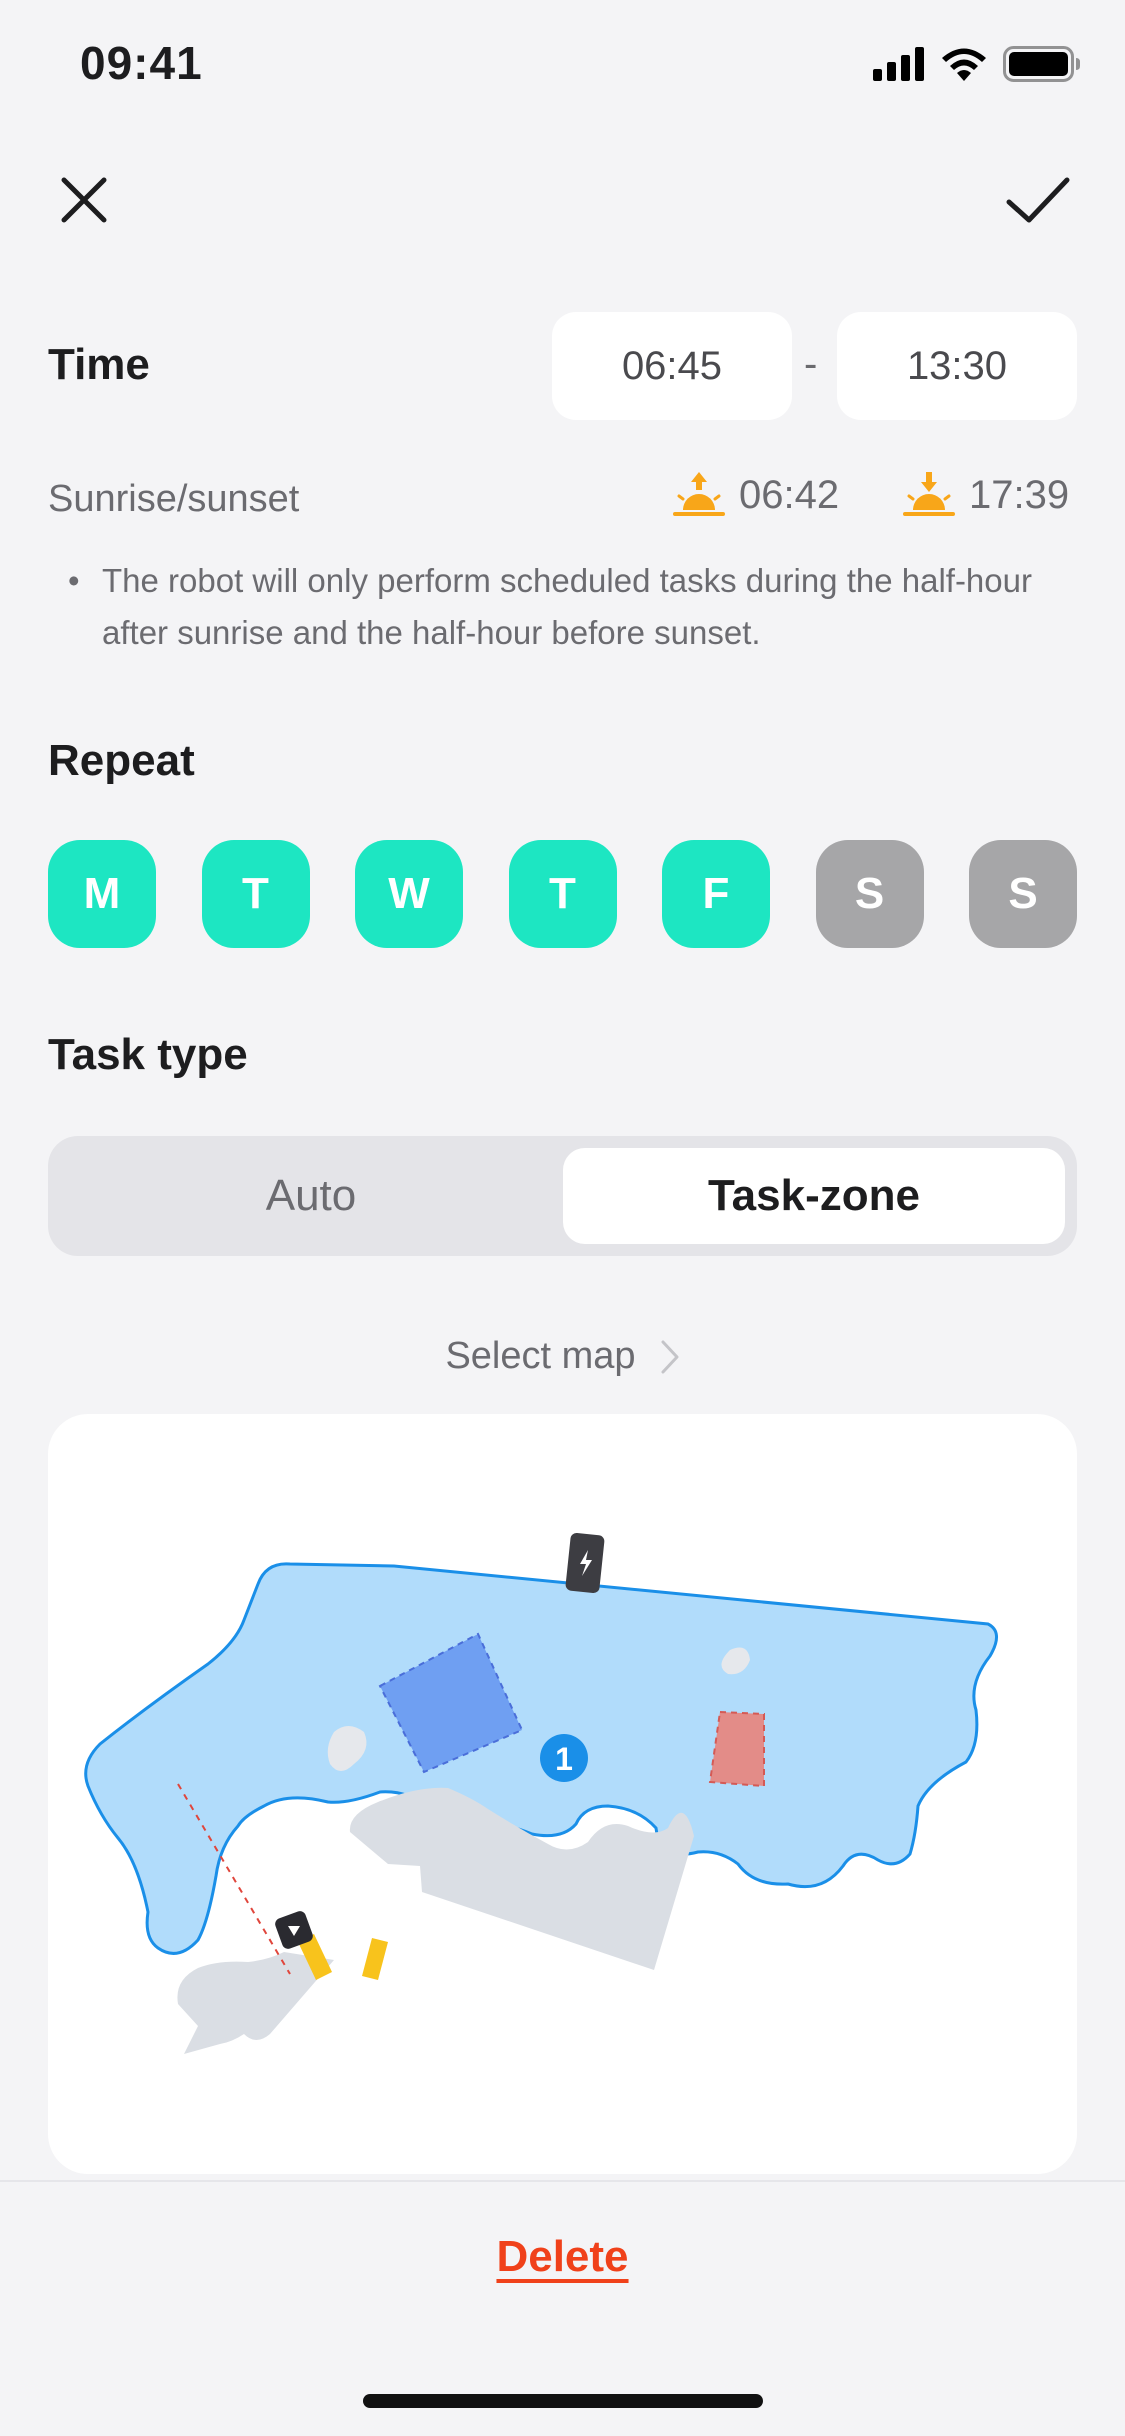 This screenshot has height=2436, width=1125. What do you see at coordinates (375, 1959) in the screenshot?
I see `channel-path` at bounding box center [375, 1959].